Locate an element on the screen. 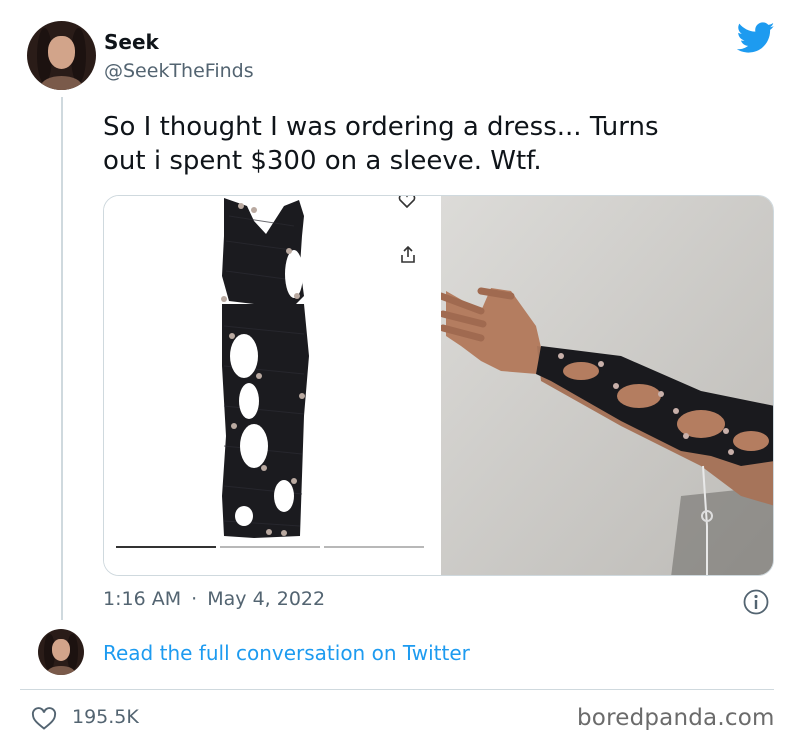 Image resolution: width=800 pixels, height=750 pixels. tweet-date: May 4, 2022 is located at coordinates (266, 599).